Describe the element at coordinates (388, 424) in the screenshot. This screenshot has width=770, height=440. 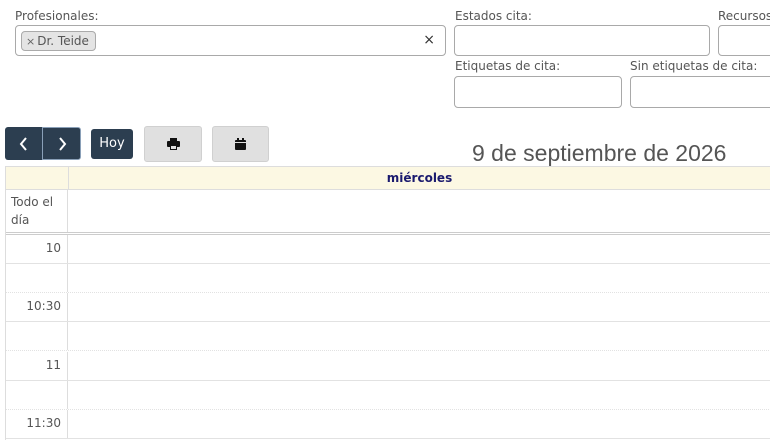
I see `time-slot: 11:30` at that location.